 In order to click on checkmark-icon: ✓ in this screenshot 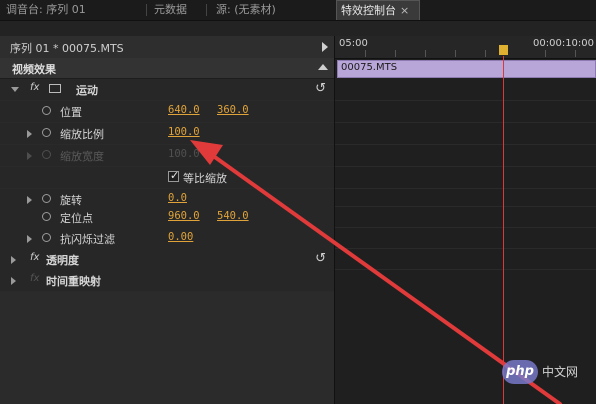, I will do `click(175, 175)`.